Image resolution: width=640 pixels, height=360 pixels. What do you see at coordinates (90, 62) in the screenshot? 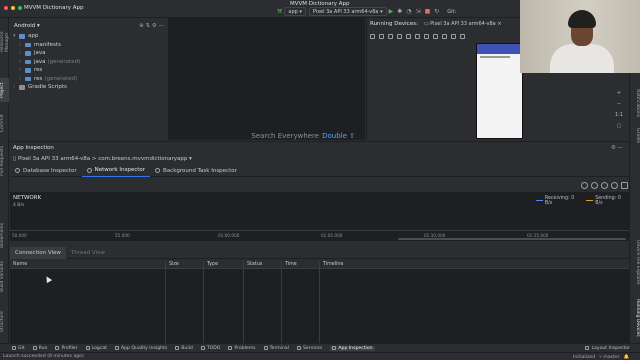
I see `tree-item: › java (generated)` at bounding box center [90, 62].